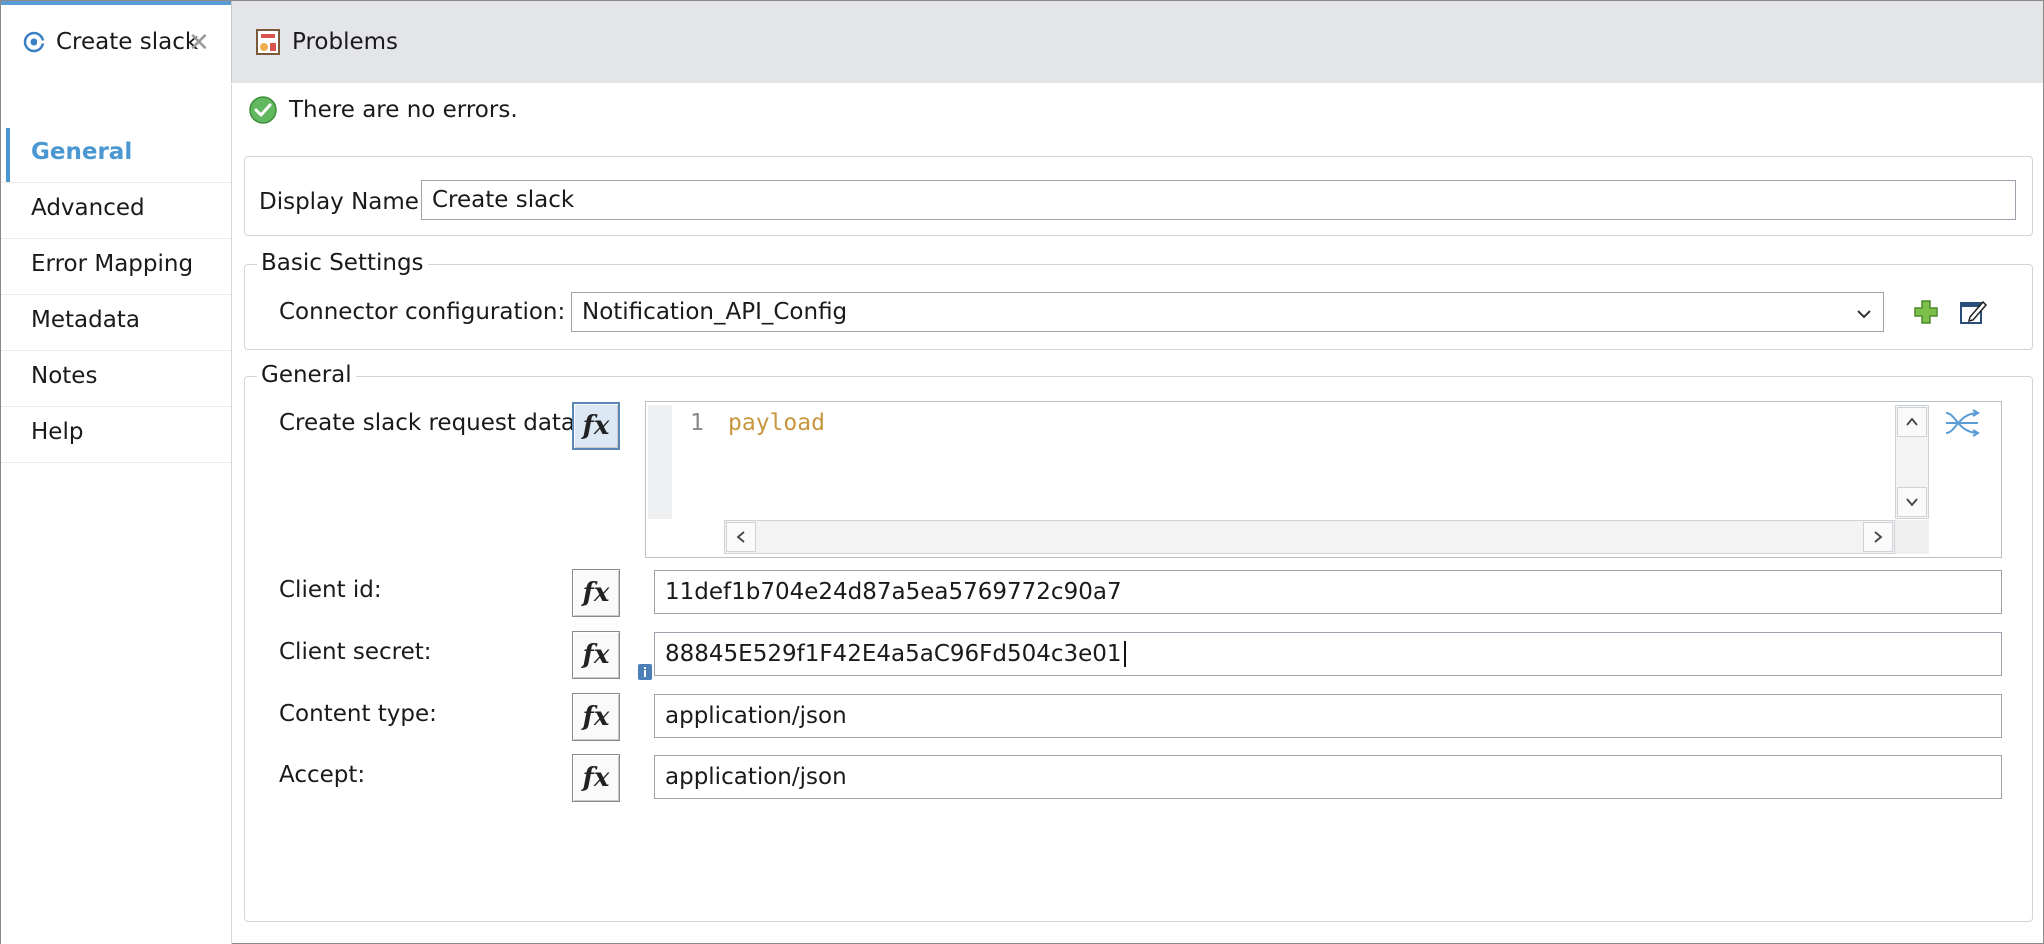 The height and width of the screenshot is (944, 2044). I want to click on sidebar-item-error-mapping: Error Mapping, so click(116, 266).